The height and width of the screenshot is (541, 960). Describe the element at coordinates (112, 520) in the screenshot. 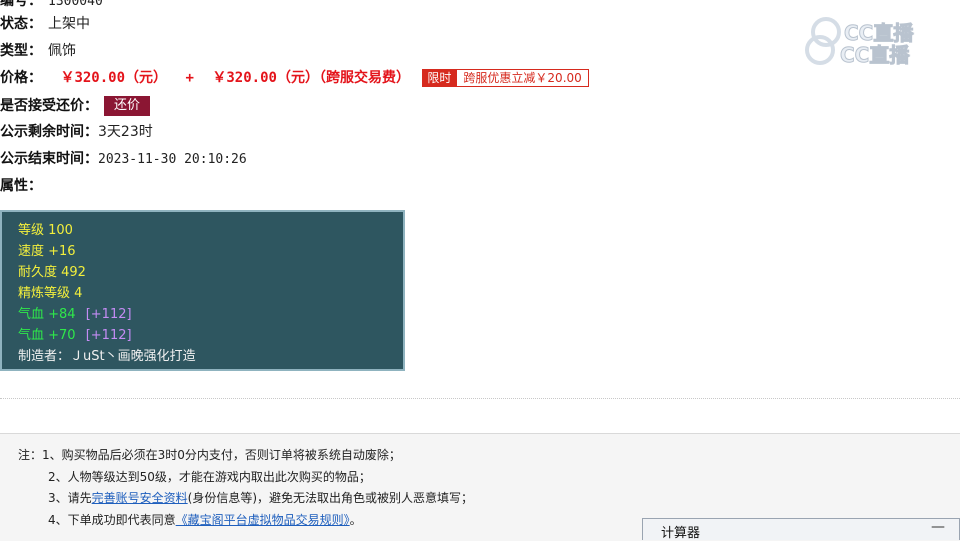

I see `note-4-prefix: 4、下单成功即代表同意` at that location.